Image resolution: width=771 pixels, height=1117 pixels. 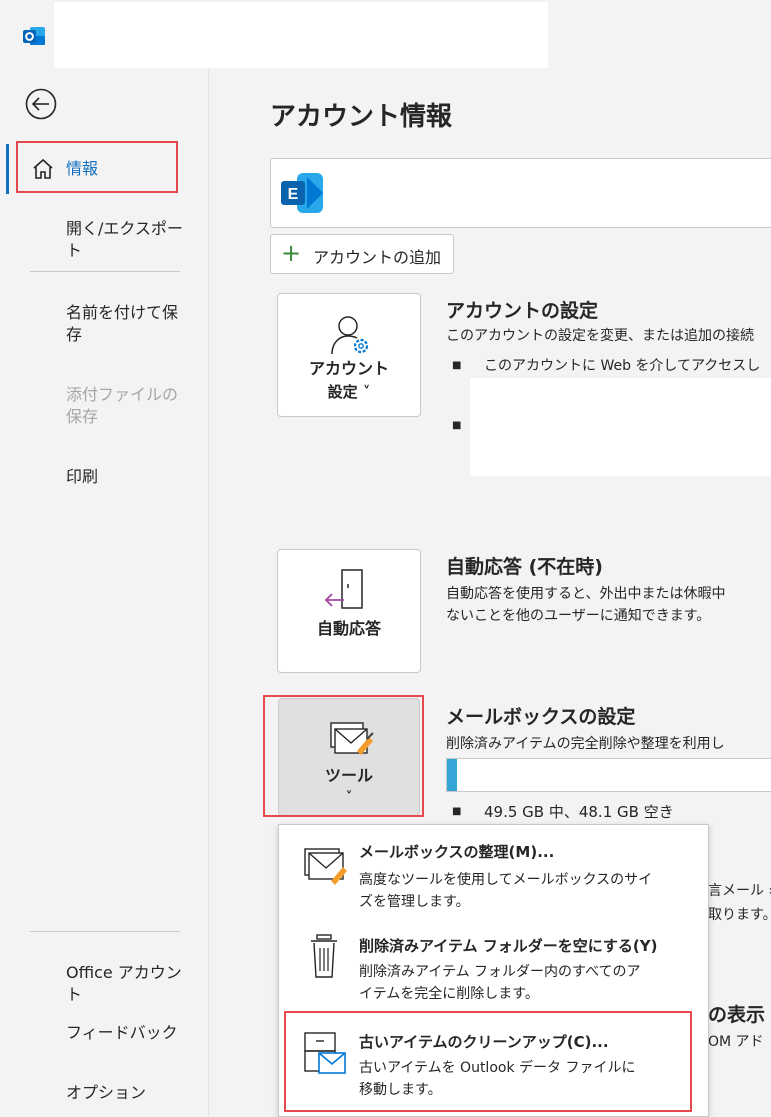 What do you see at coordinates (620, 427) in the screenshot?
I see `redacted-link-area` at bounding box center [620, 427].